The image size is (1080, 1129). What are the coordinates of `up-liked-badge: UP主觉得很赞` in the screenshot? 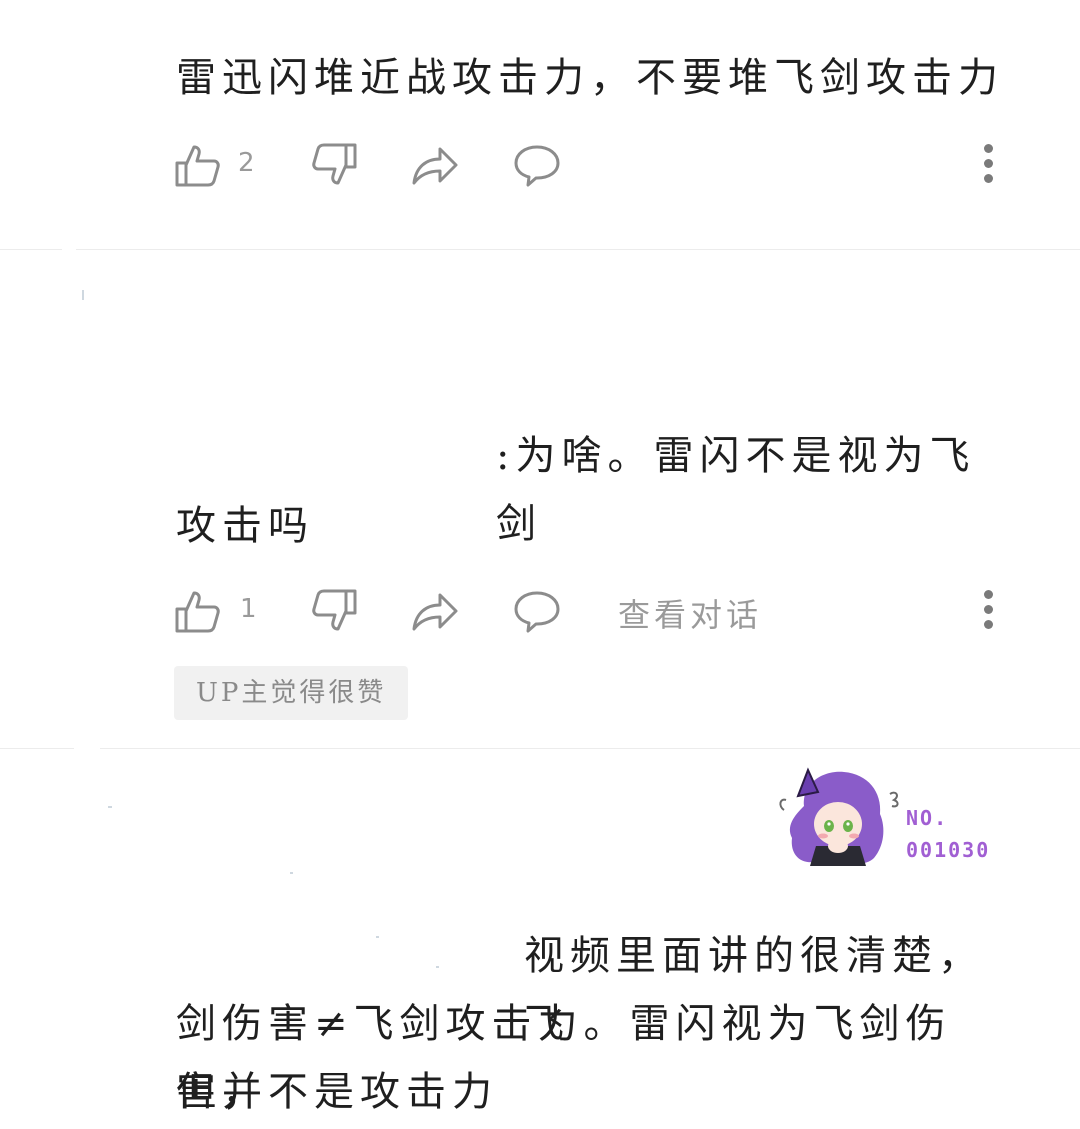 It's located at (291, 693).